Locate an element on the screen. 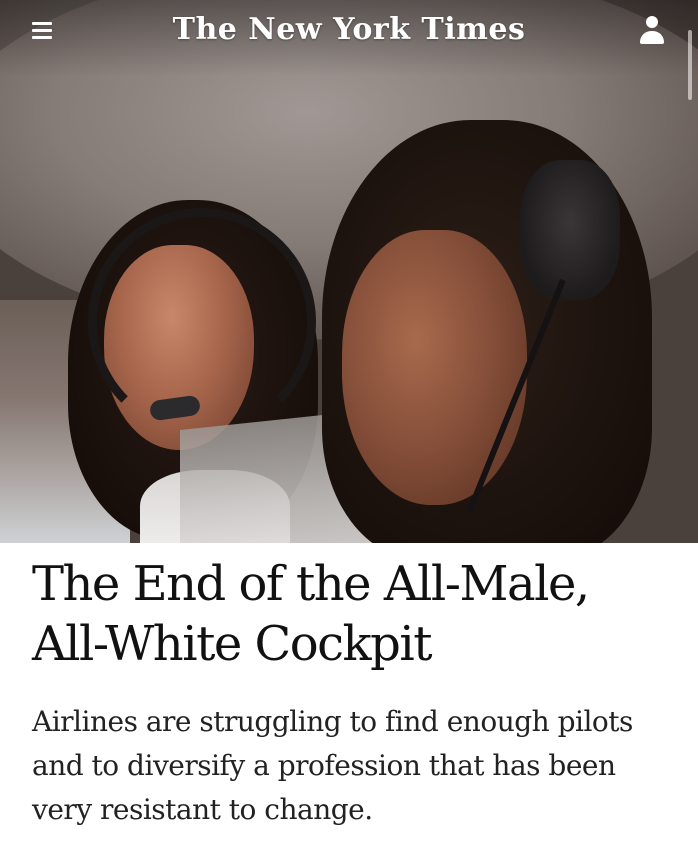  top-nav: The New York Times is located at coordinates (349, 50).